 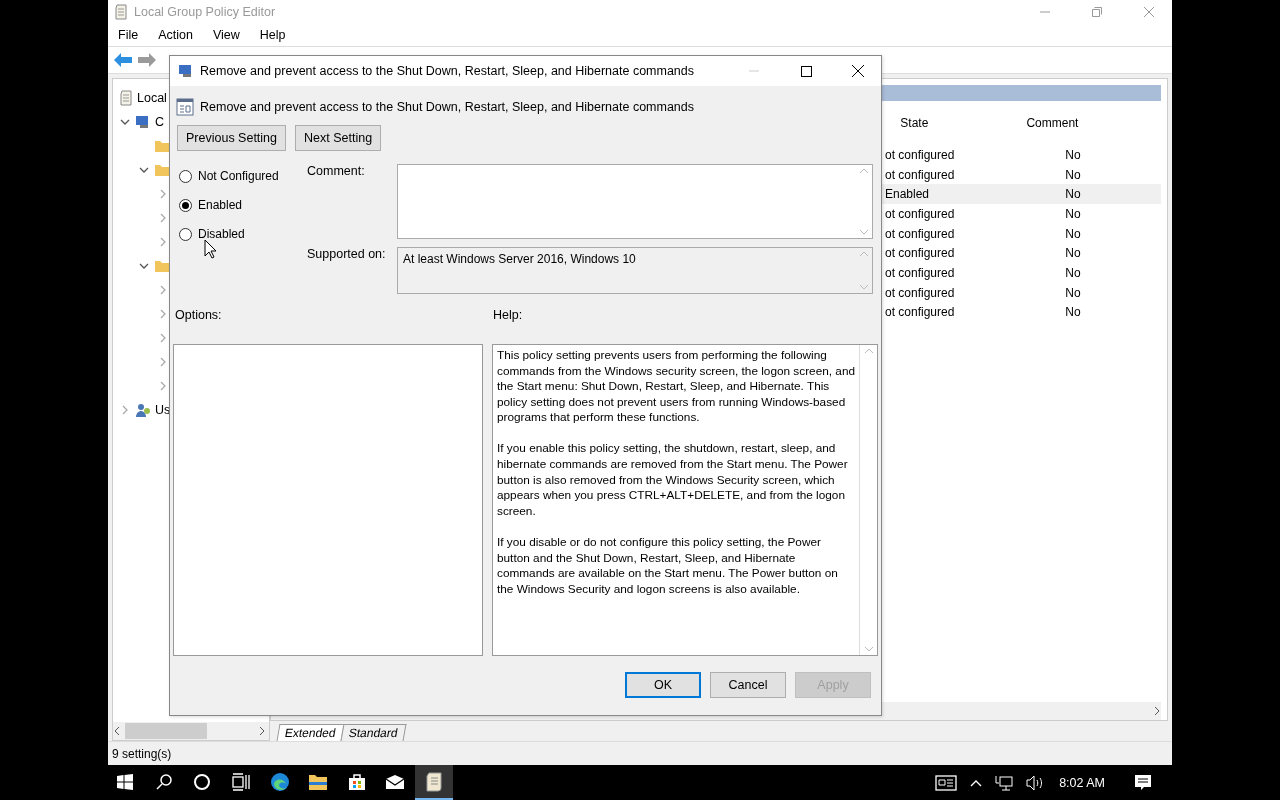 What do you see at coordinates (395, 781) in the screenshot?
I see `envelope-icon` at bounding box center [395, 781].